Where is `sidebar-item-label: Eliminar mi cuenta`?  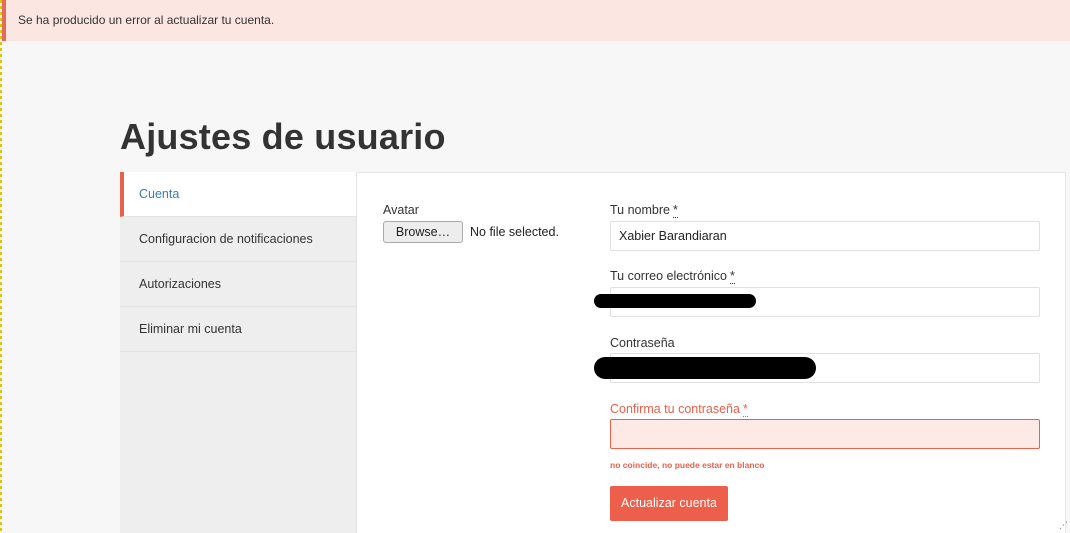 sidebar-item-label: Eliminar mi cuenta is located at coordinates (190, 329).